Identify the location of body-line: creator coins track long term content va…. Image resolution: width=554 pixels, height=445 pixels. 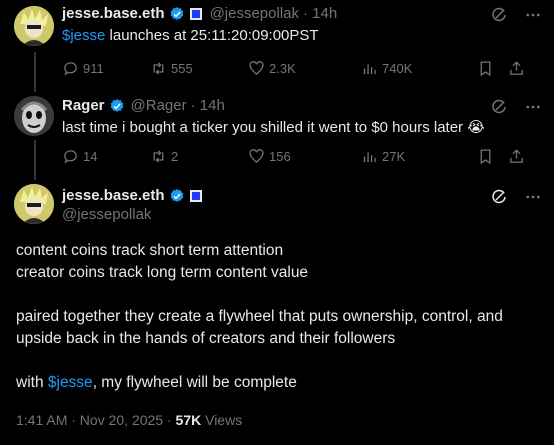
(162, 272).